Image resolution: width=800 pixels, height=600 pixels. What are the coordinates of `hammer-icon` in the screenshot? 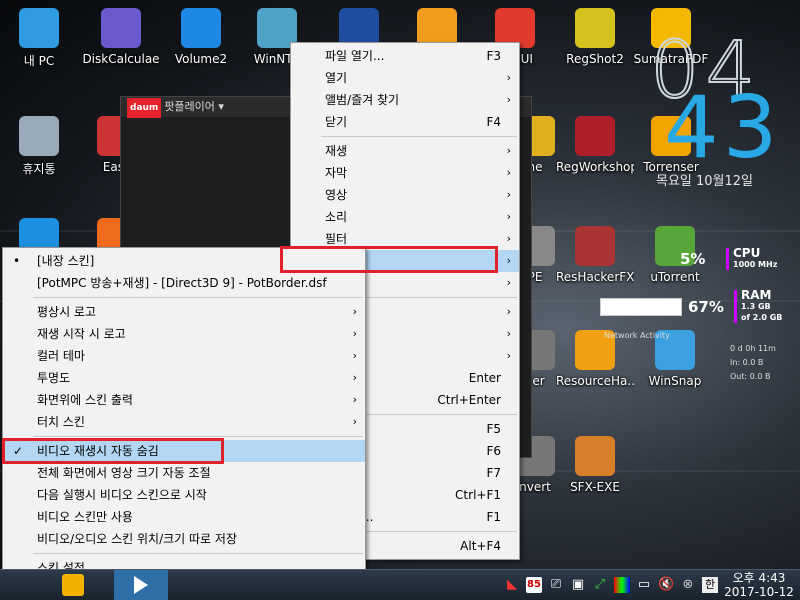 It's located at (595, 246).